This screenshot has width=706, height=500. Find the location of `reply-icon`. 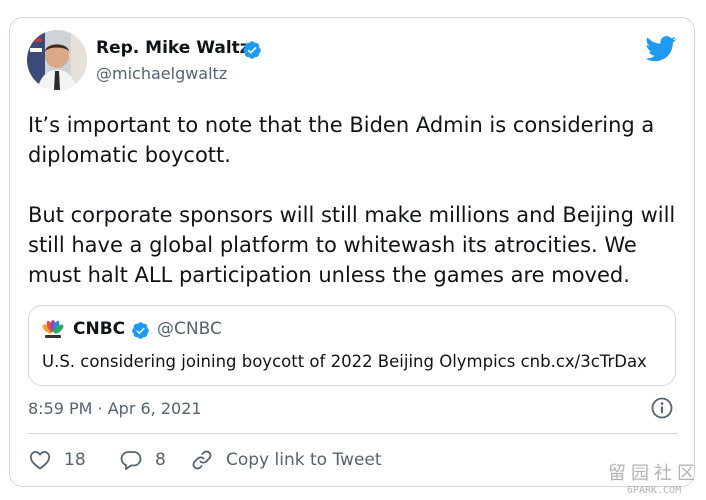

reply-icon is located at coordinates (131, 460).